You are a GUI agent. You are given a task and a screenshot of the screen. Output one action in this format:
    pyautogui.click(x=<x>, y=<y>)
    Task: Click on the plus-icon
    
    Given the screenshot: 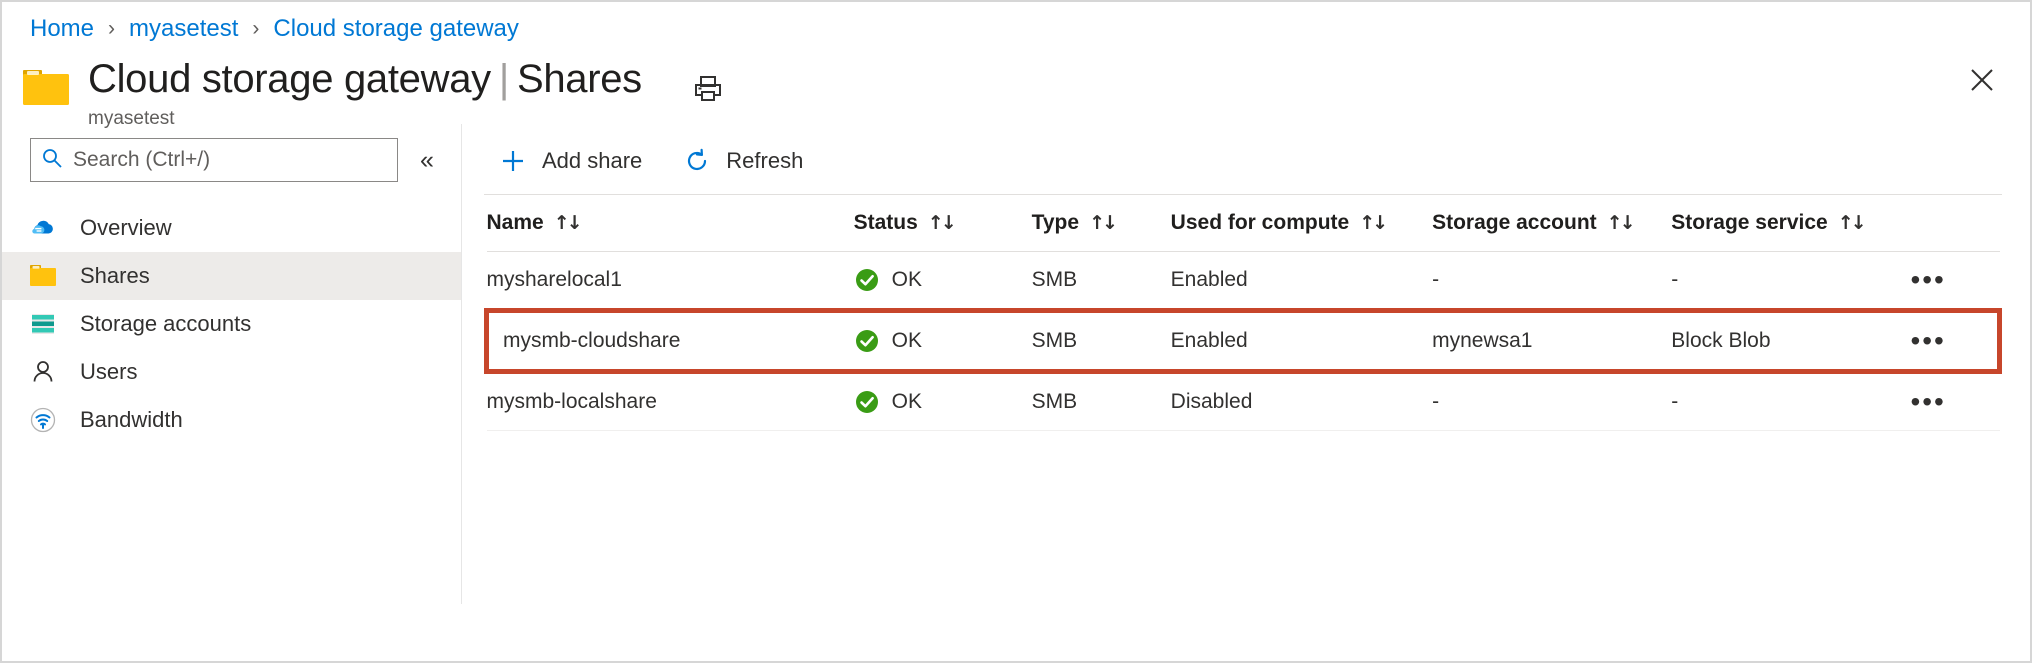 What is the action you would take?
    pyautogui.click(x=513, y=161)
    